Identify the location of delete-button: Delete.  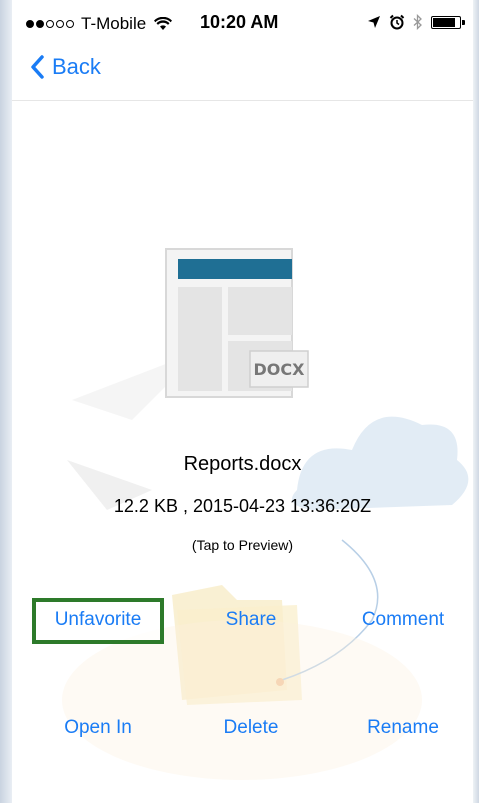
(251, 728).